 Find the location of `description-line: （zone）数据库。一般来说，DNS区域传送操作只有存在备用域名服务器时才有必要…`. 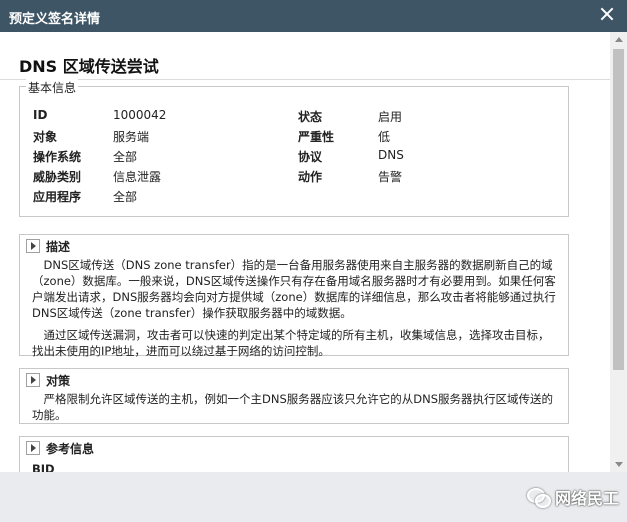

description-line: （zone）数据库。一般来说，DNS区域传送操作只有存在备用域名服务器时才有必要… is located at coordinates (294, 281).